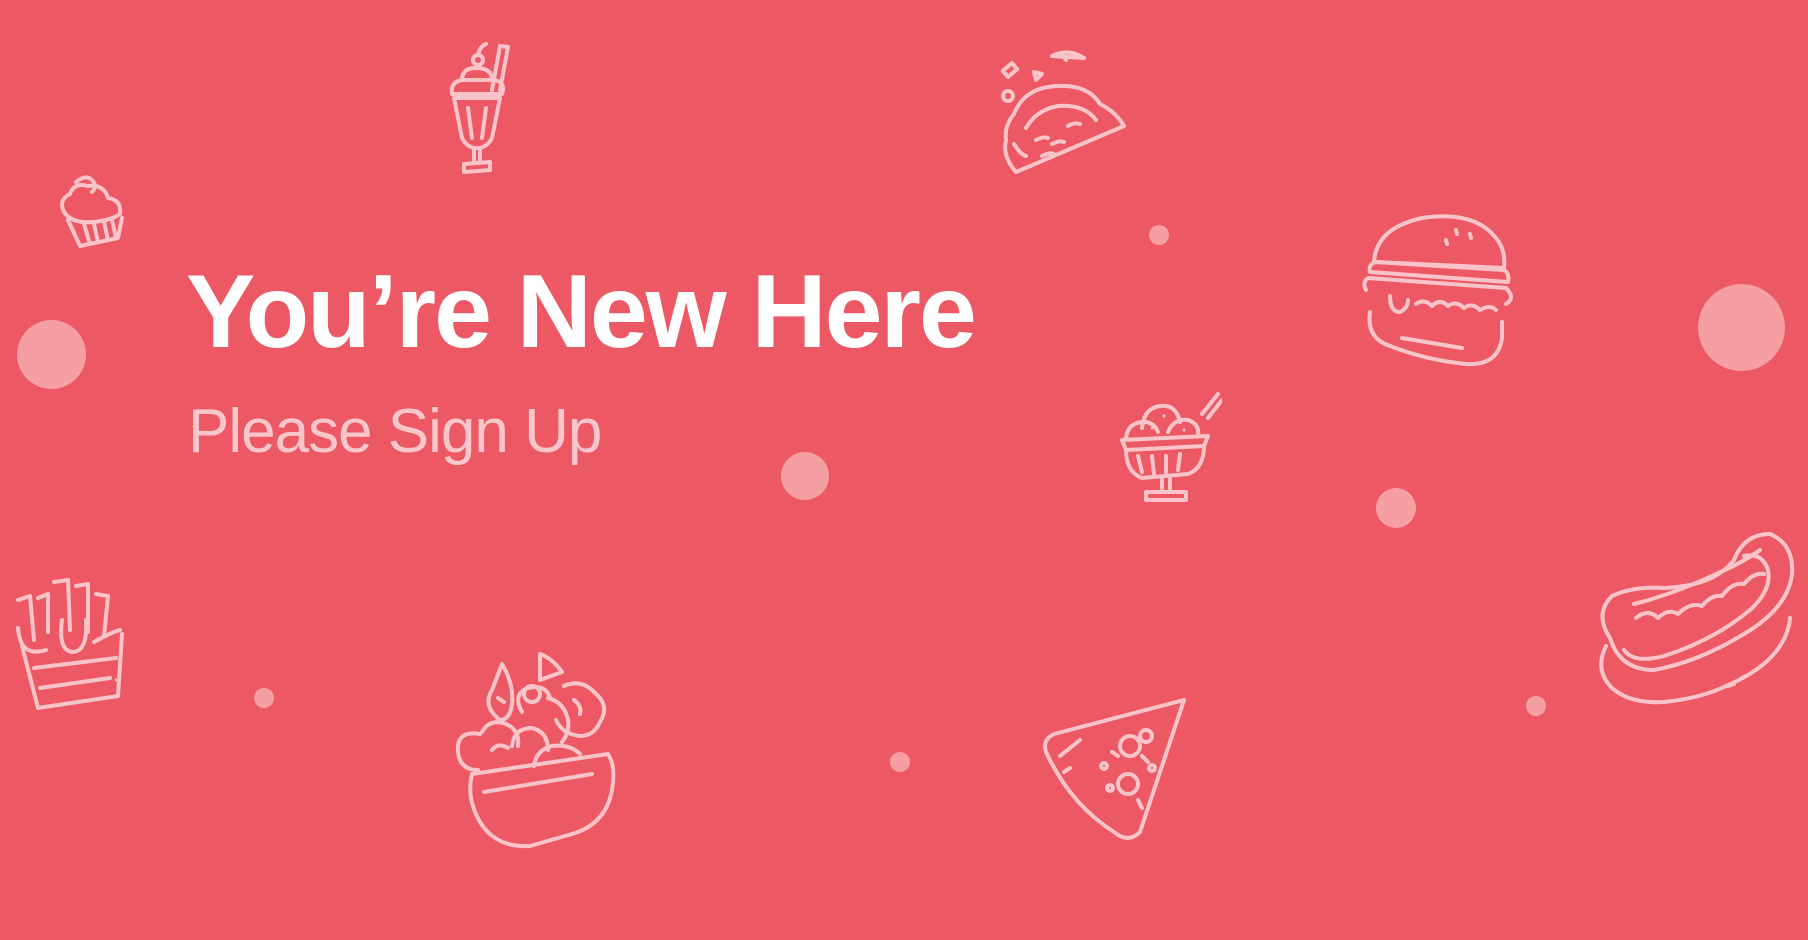 The height and width of the screenshot is (940, 1808). I want to click on burger-icon, so click(1437, 290).